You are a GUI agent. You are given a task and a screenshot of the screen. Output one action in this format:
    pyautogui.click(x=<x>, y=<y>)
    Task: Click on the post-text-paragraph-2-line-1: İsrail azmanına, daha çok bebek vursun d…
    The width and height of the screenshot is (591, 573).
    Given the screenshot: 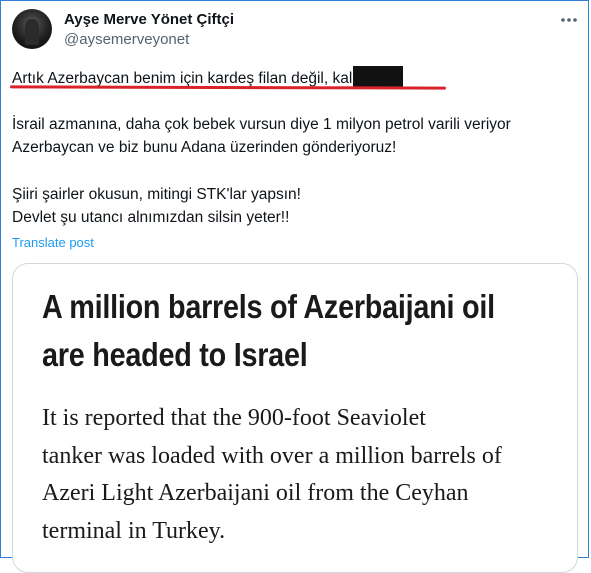 What is the action you would take?
    pyautogui.click(x=261, y=124)
    